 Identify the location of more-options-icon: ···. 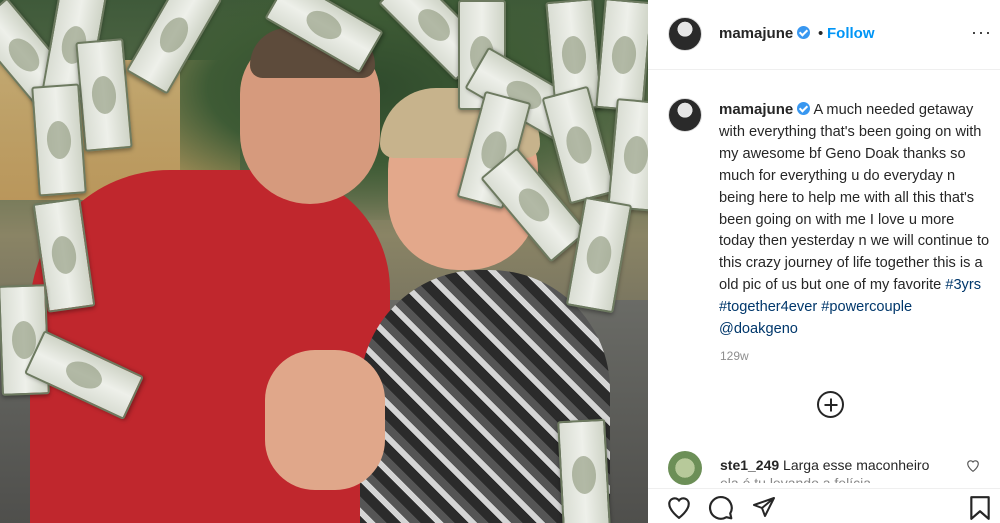
(981, 32).